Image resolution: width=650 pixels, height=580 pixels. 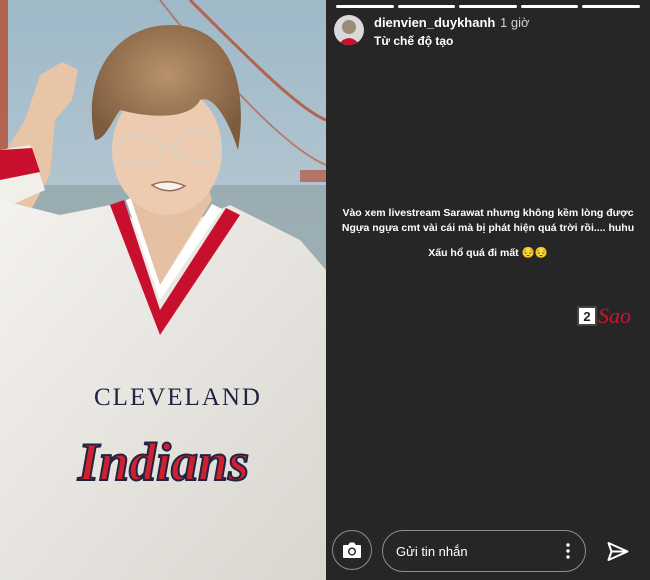 I want to click on story-caption-line-3: Xấu hổ quá đi mất 😔😔, so click(x=488, y=253).